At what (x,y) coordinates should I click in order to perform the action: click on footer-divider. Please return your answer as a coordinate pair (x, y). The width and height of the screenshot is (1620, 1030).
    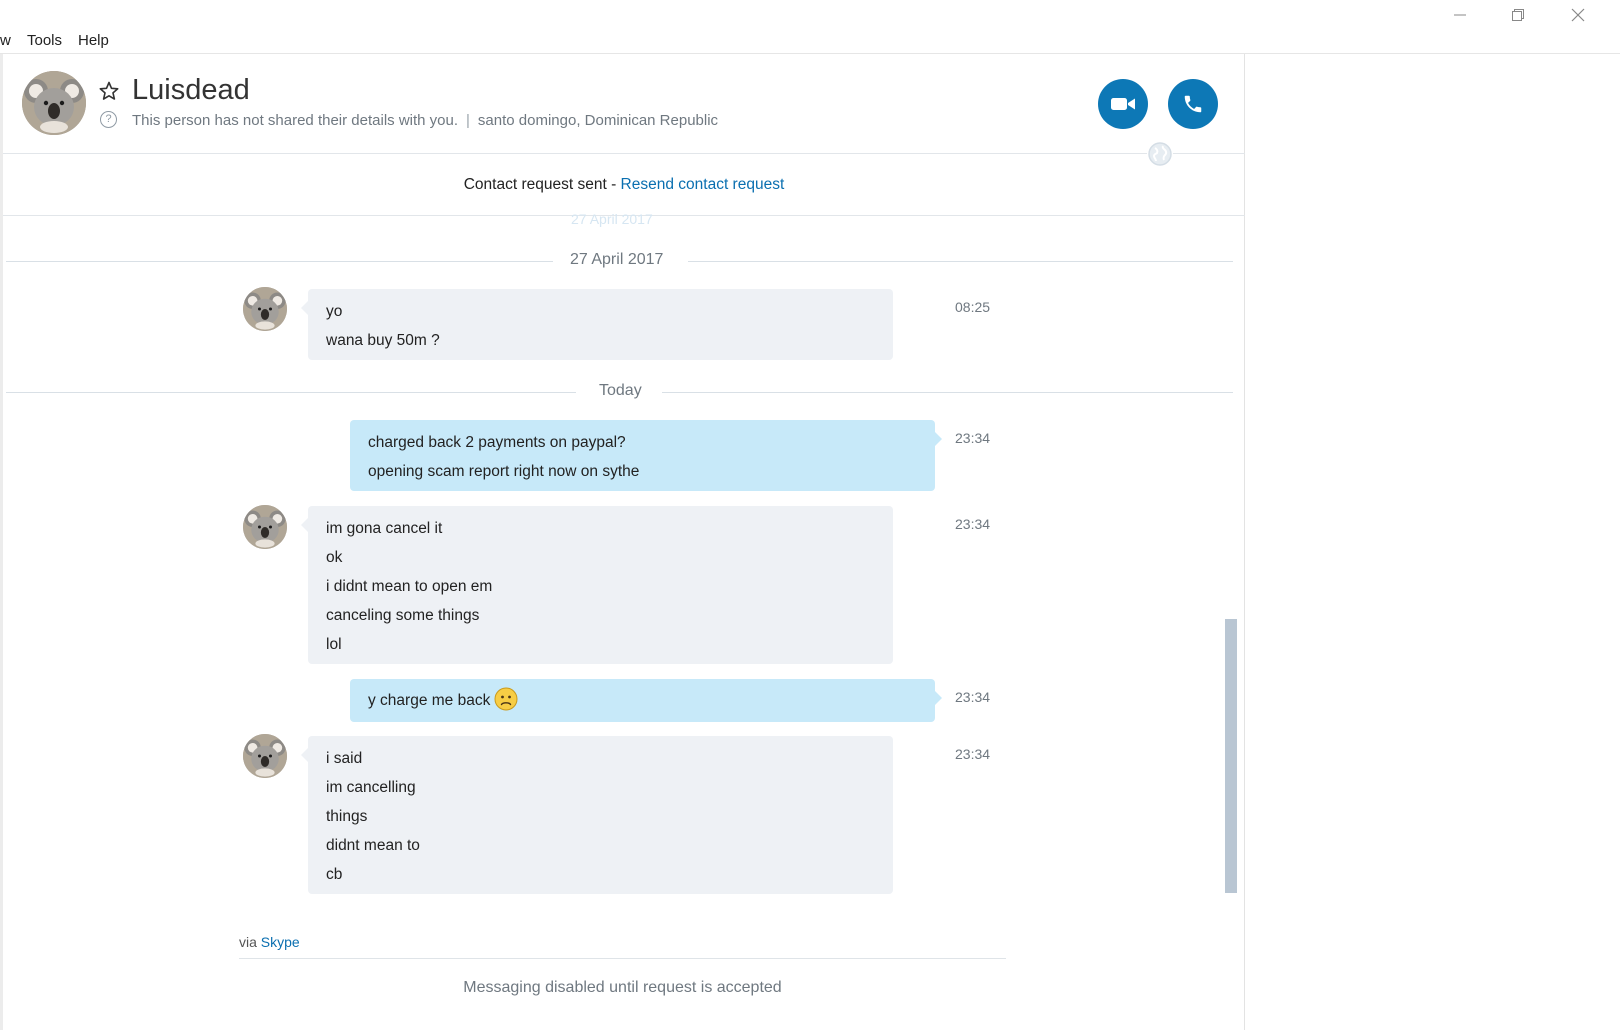
    Looking at the image, I should click on (622, 958).